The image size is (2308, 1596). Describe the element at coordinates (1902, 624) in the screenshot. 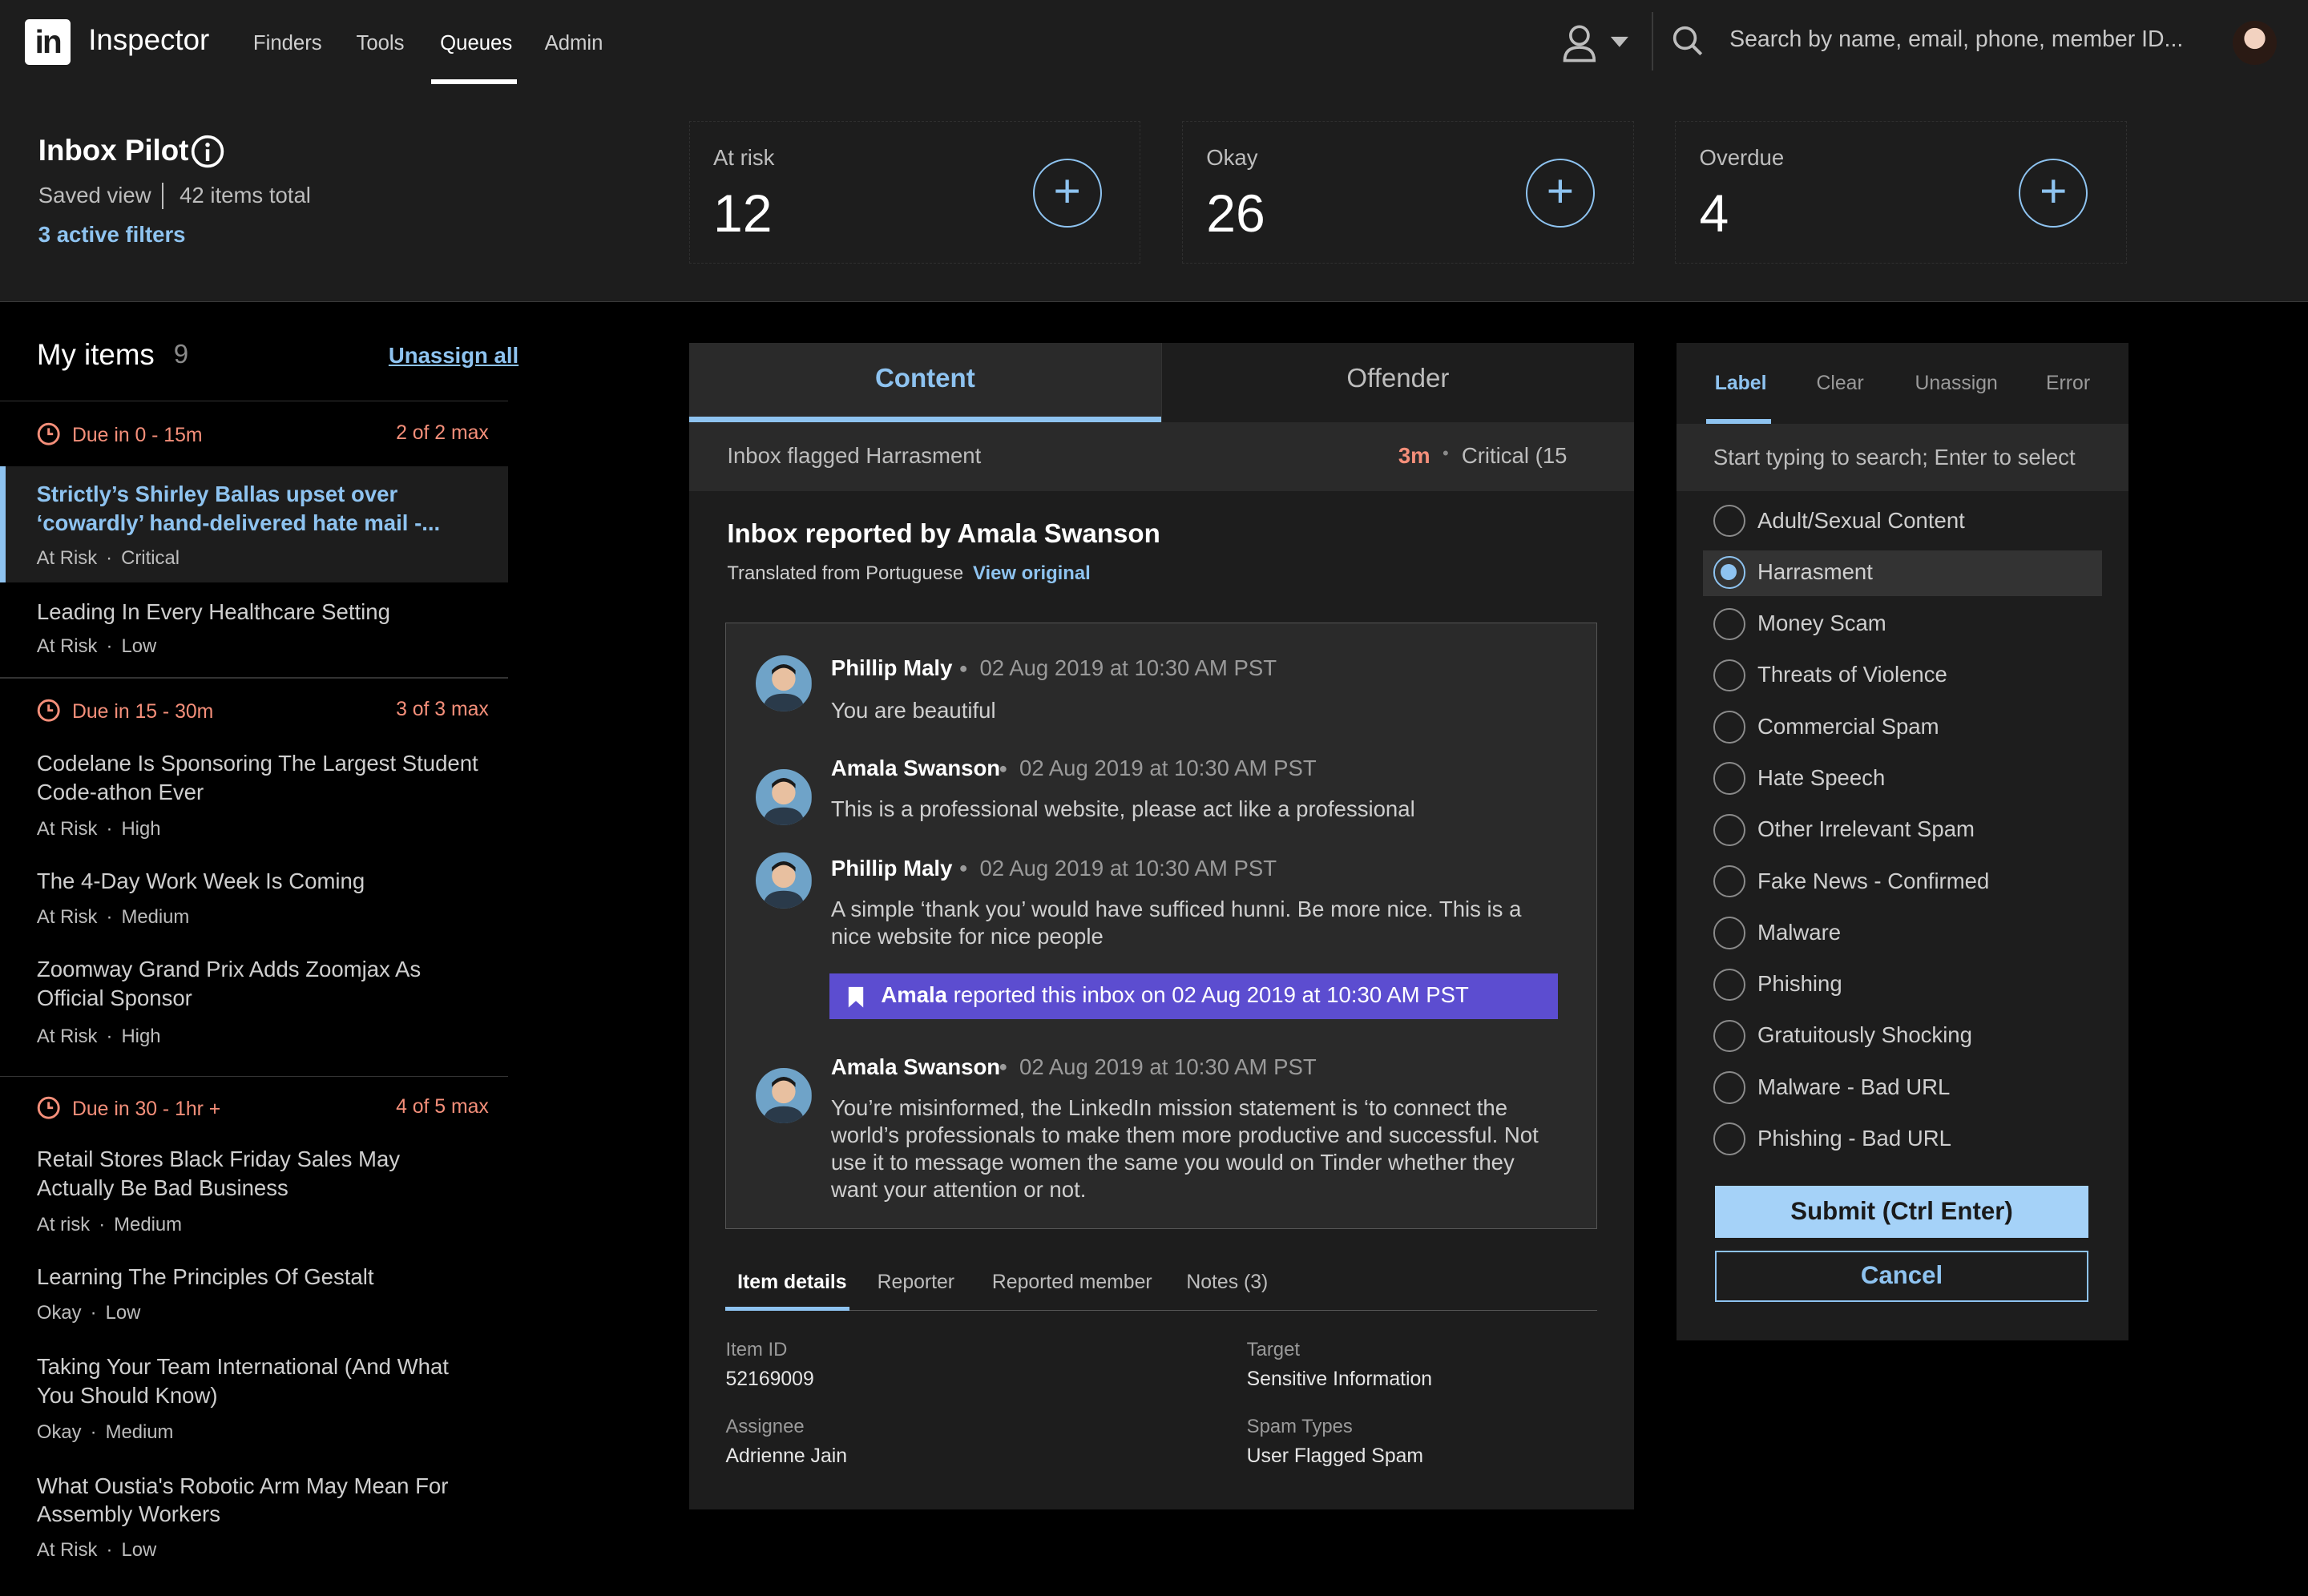

I see `label-option: Money Scam` at that location.